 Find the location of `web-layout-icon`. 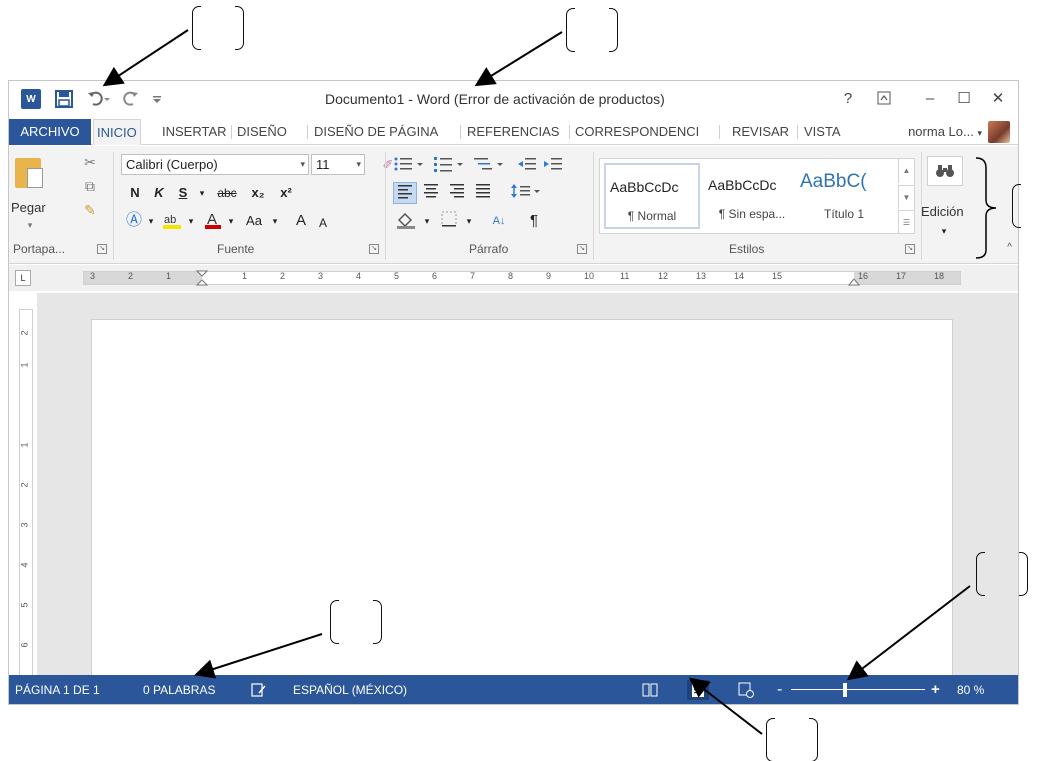

web-layout-icon is located at coordinates (746, 690).